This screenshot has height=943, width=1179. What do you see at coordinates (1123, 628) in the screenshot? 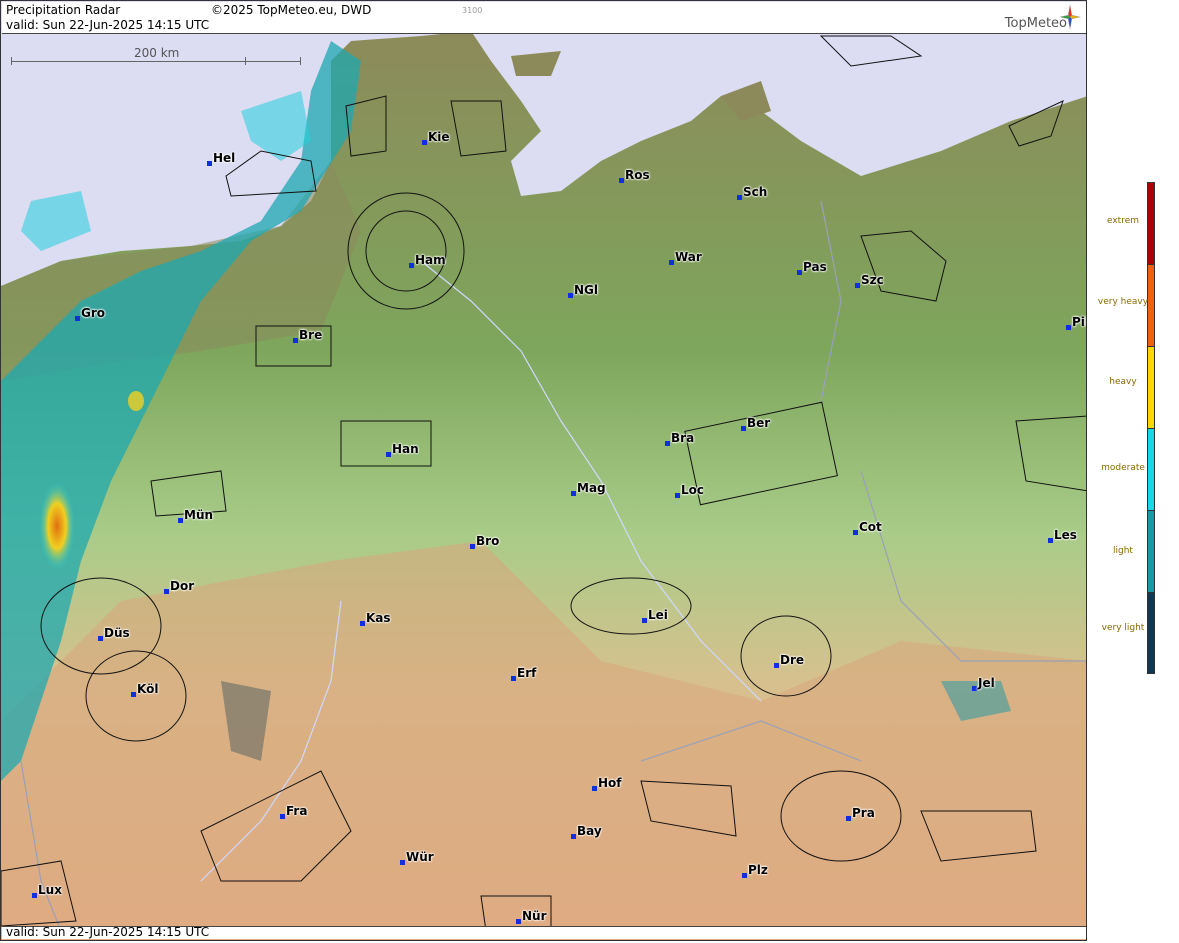
I see `legend-label-very-light: very light` at bounding box center [1123, 628].